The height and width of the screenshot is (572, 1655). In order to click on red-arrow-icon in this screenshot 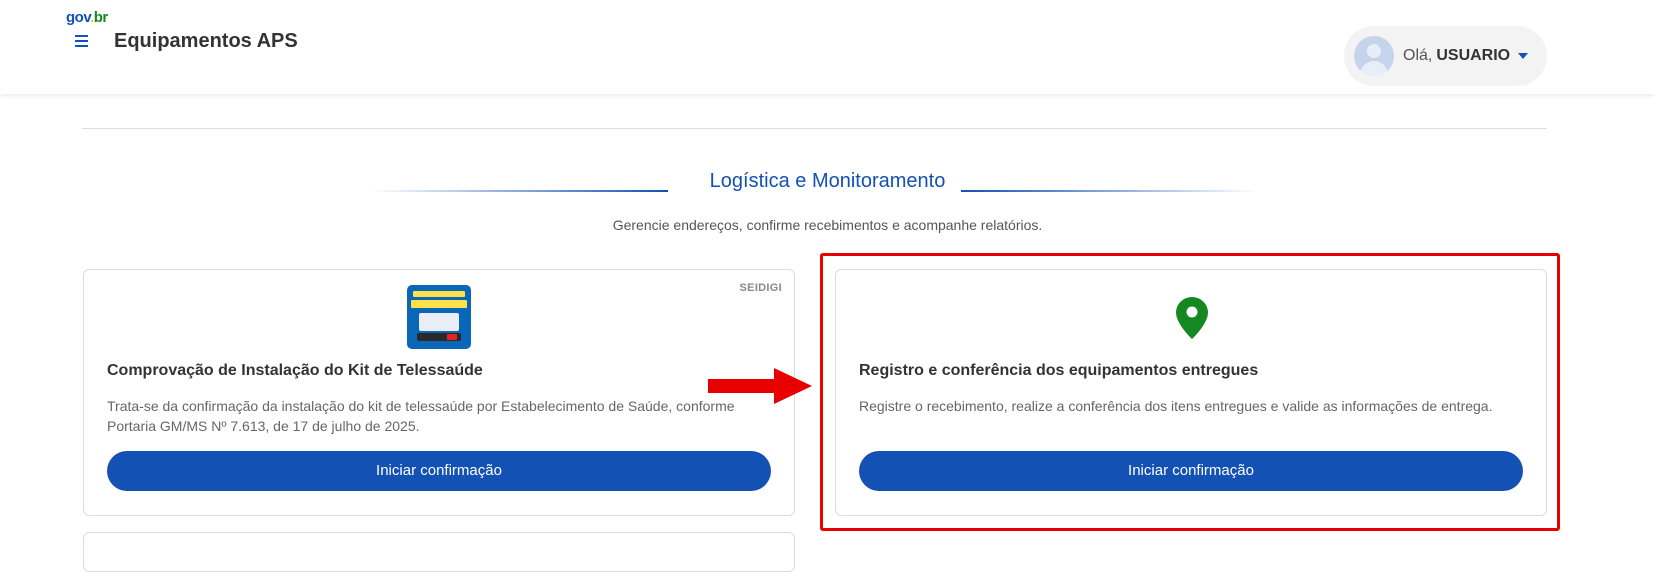, I will do `click(760, 386)`.